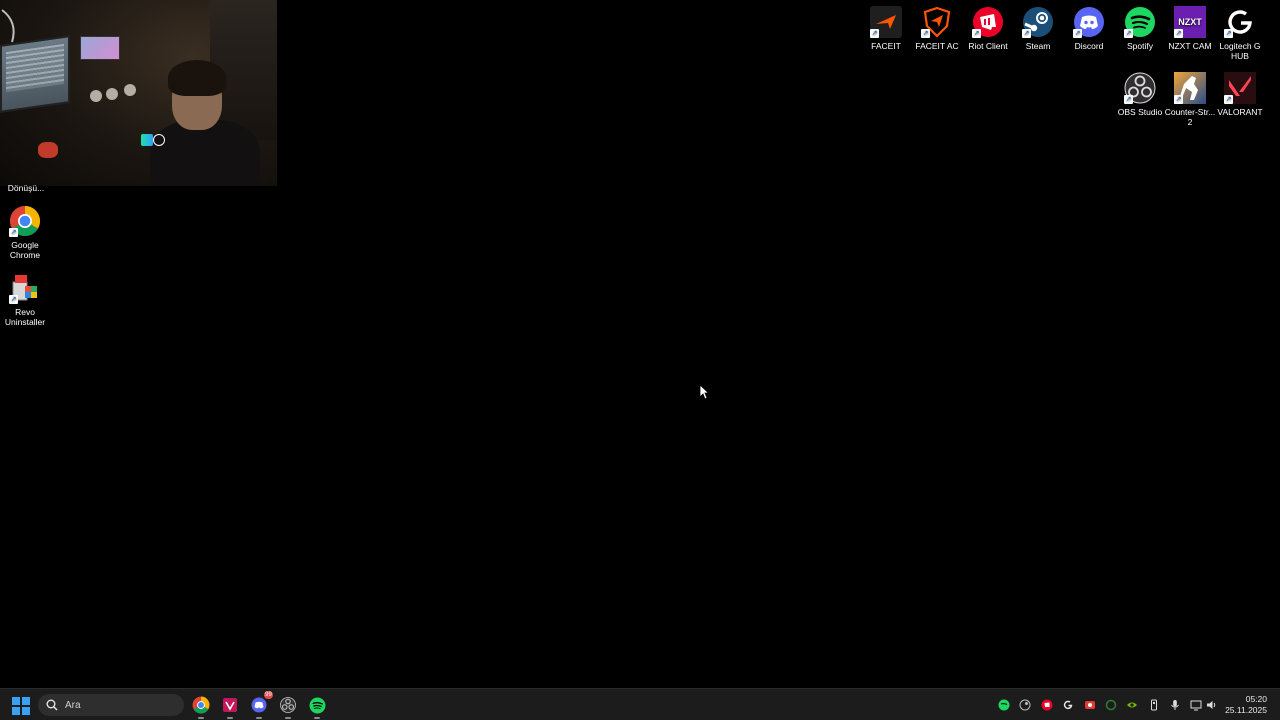 Image resolution: width=1280 pixels, height=720 pixels. I want to click on nzxt-cam-icon: NZXT ↗, so click(1190, 22).